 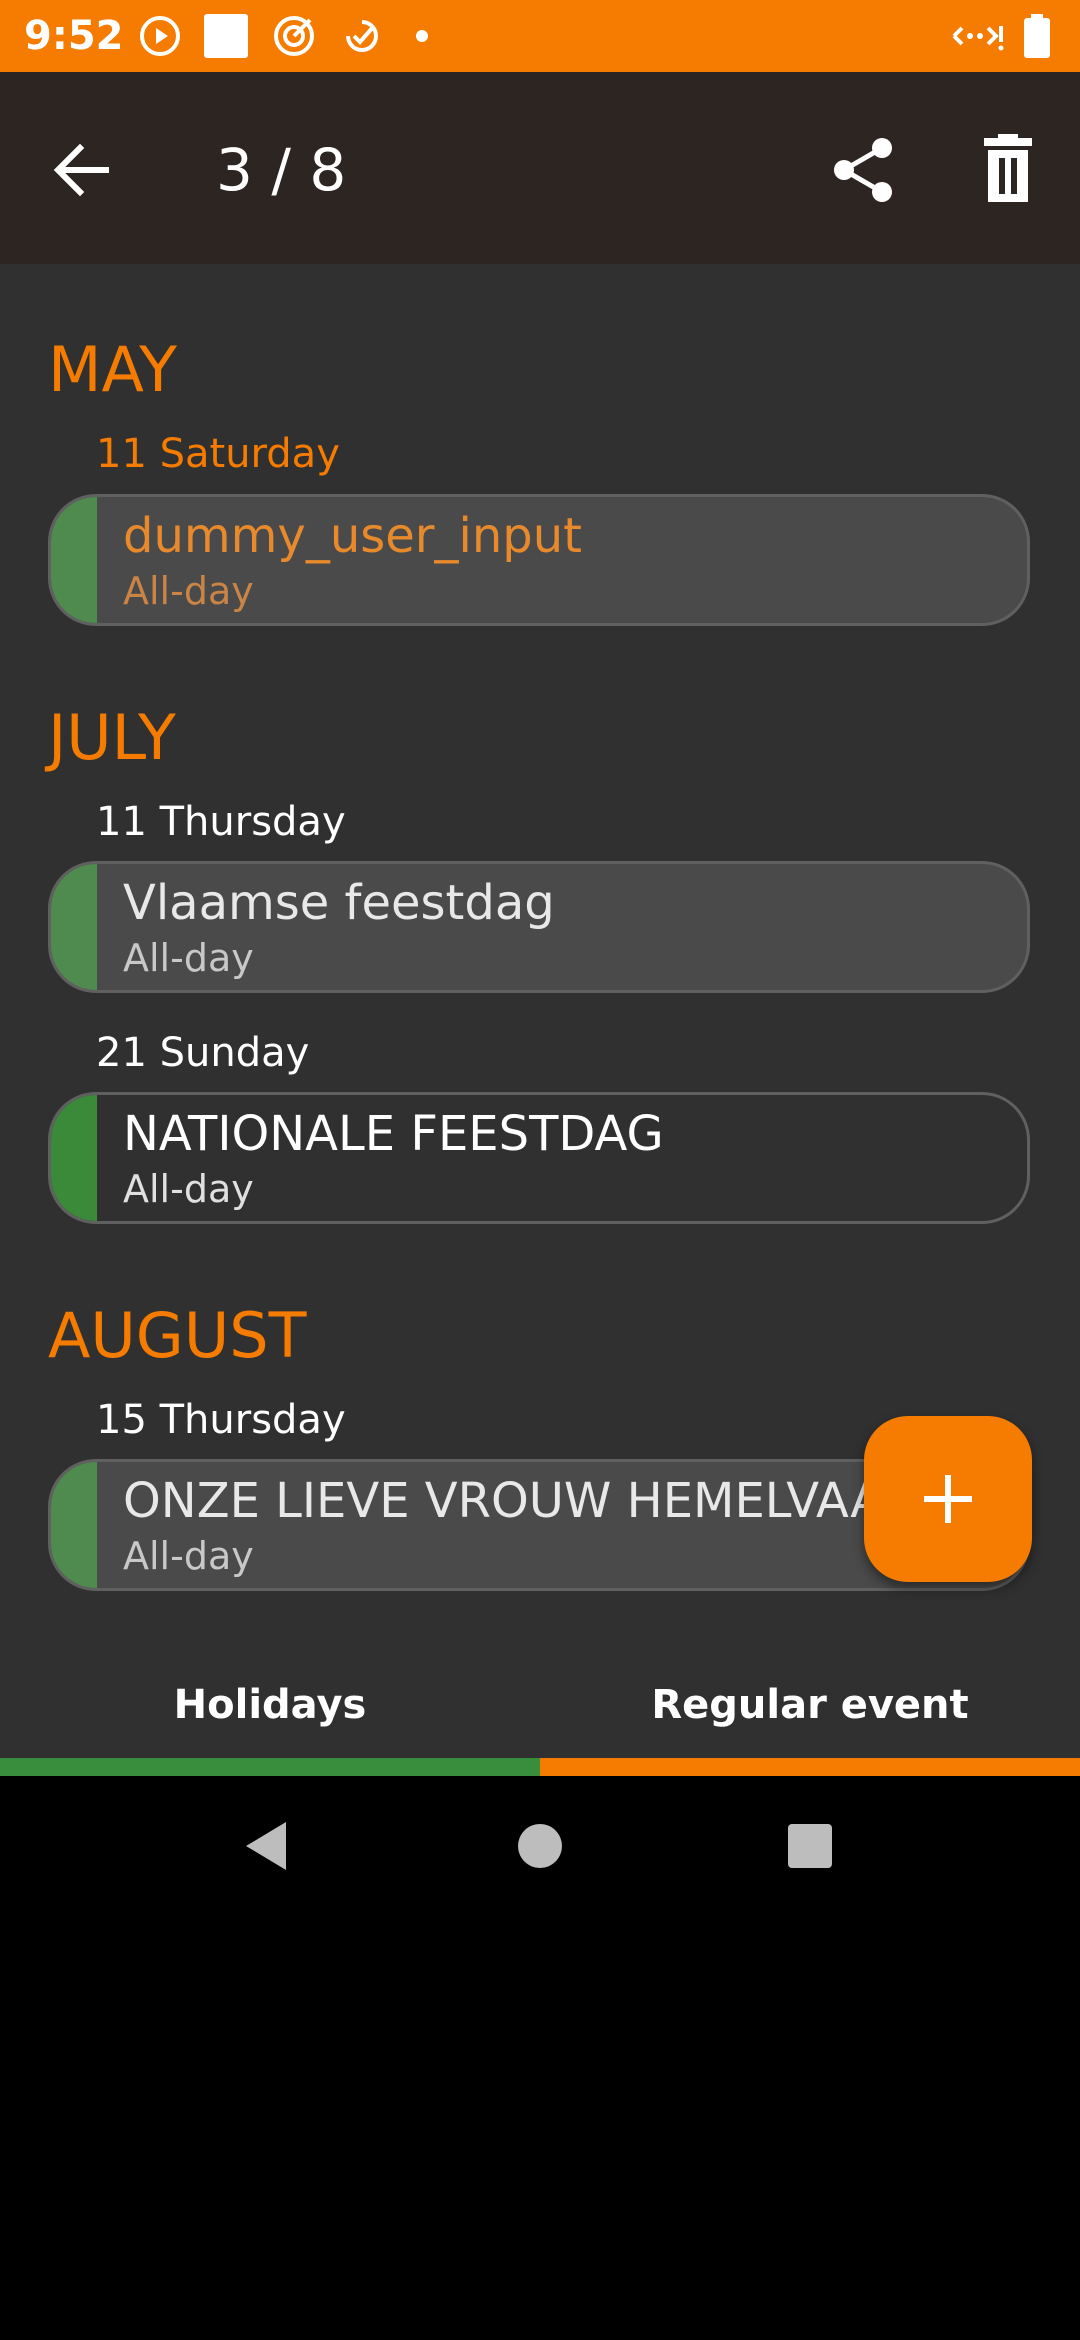 I want to click on plus-icon, so click(x=948, y=1499).